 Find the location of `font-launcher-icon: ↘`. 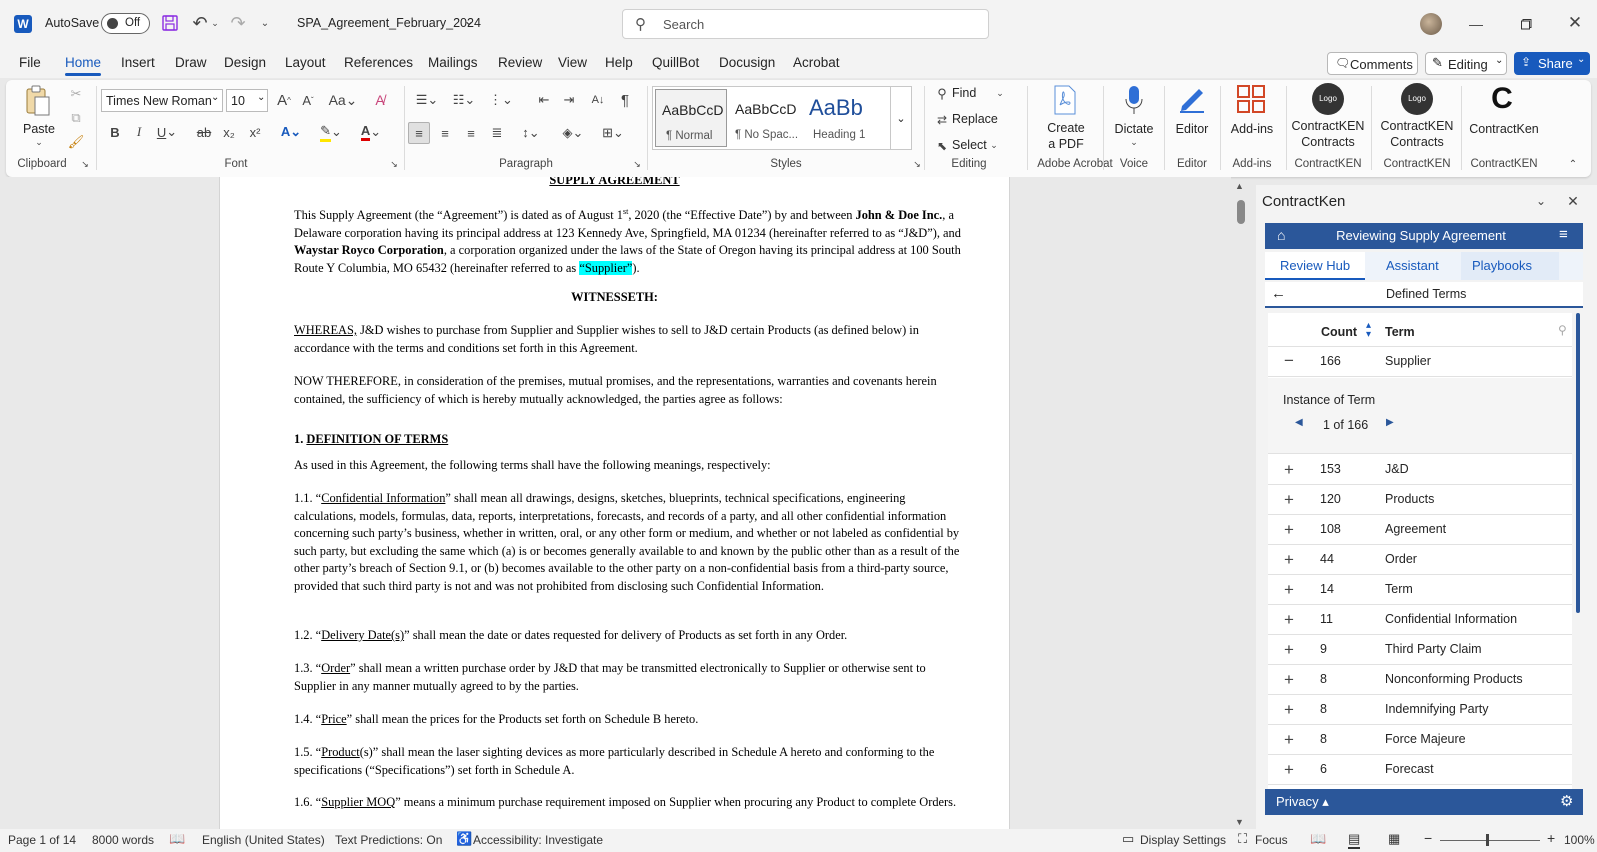

font-launcher-icon: ↘ is located at coordinates (394, 164).